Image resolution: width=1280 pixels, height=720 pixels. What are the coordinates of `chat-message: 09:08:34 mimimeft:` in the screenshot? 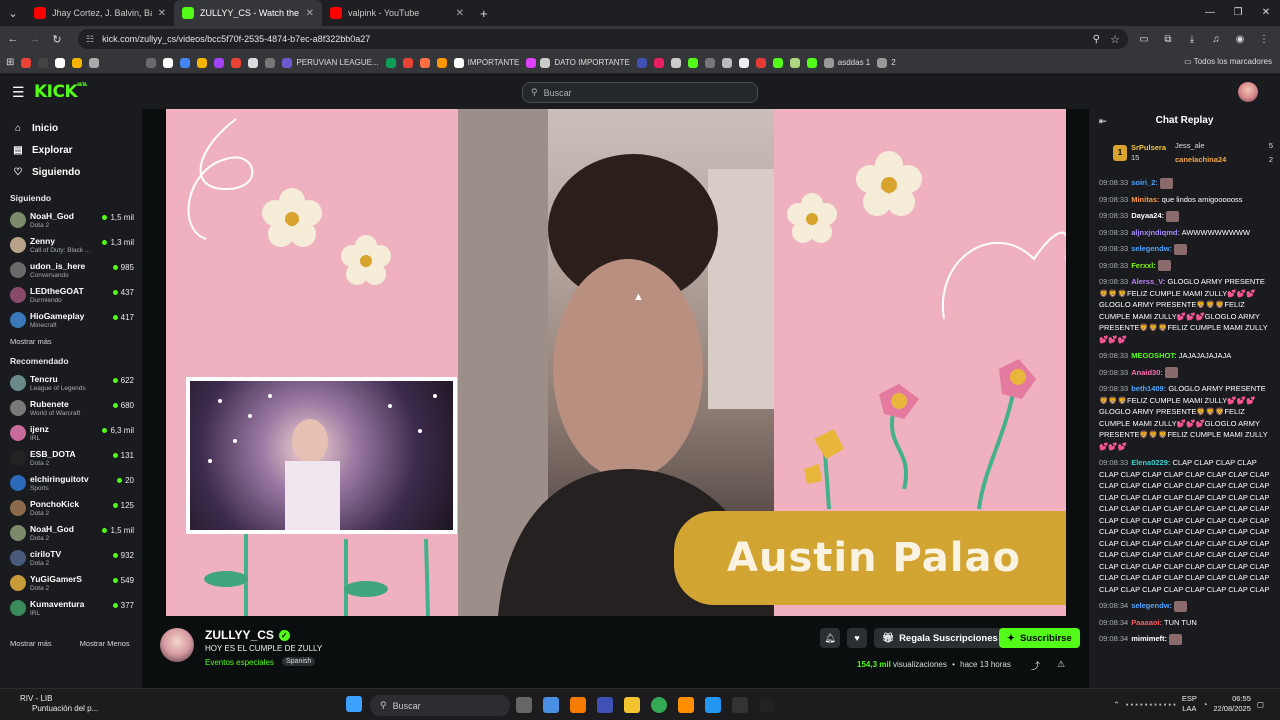 It's located at (1184, 639).